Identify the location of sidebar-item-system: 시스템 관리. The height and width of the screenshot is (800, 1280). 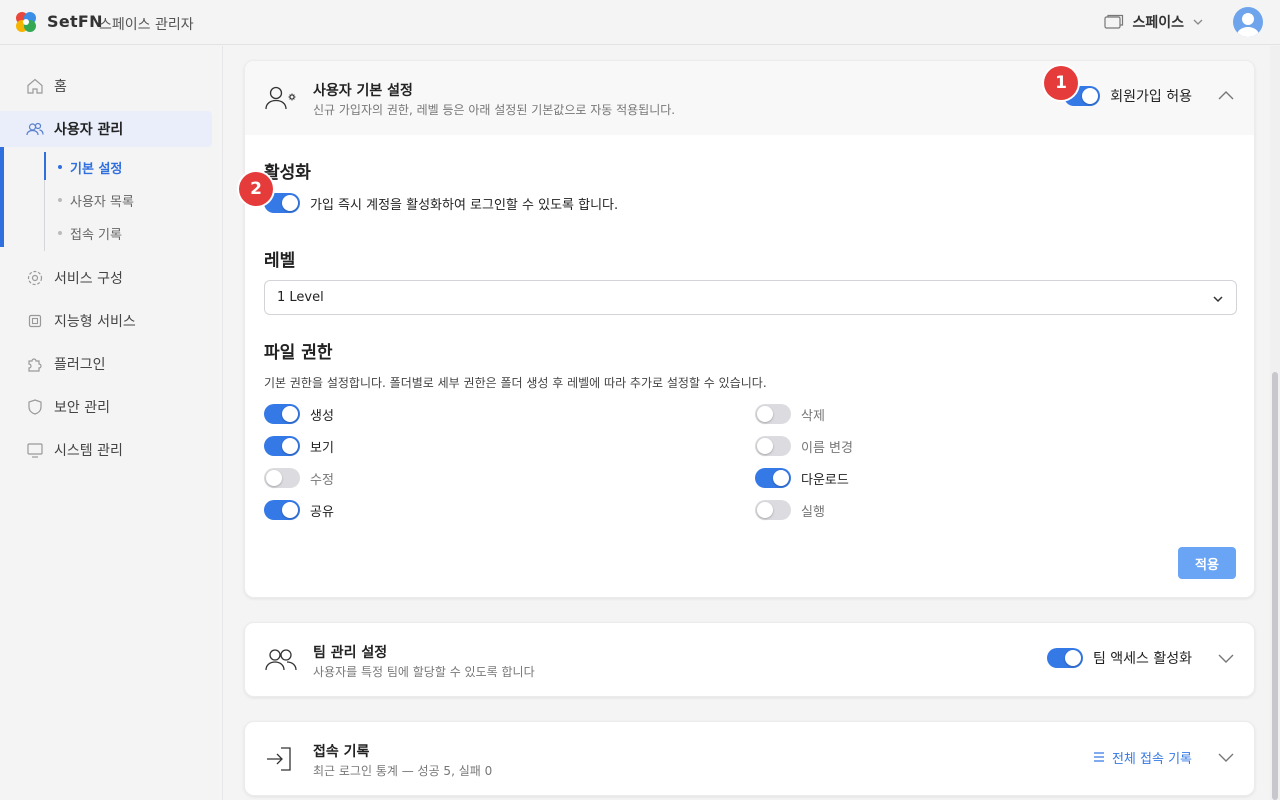
(111, 450).